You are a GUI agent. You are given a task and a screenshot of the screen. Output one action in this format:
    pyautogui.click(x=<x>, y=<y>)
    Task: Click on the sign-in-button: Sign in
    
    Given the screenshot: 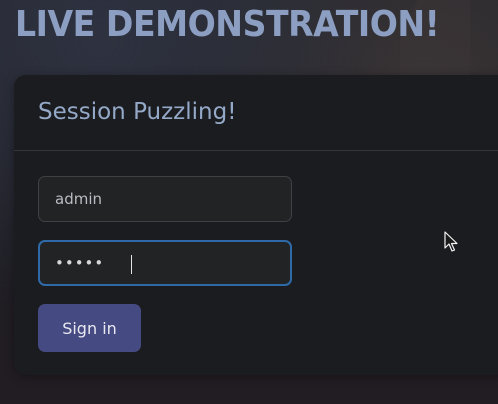 What is the action you would take?
    pyautogui.click(x=89, y=328)
    